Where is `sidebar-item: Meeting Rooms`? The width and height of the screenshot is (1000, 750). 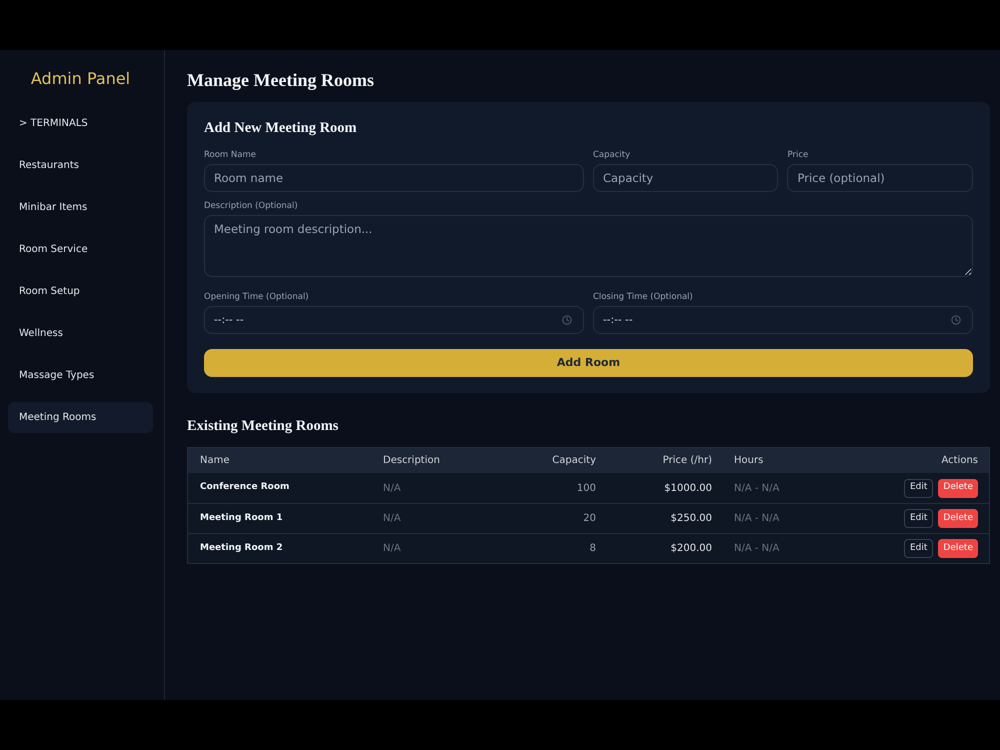 sidebar-item: Meeting Rooms is located at coordinates (80, 417).